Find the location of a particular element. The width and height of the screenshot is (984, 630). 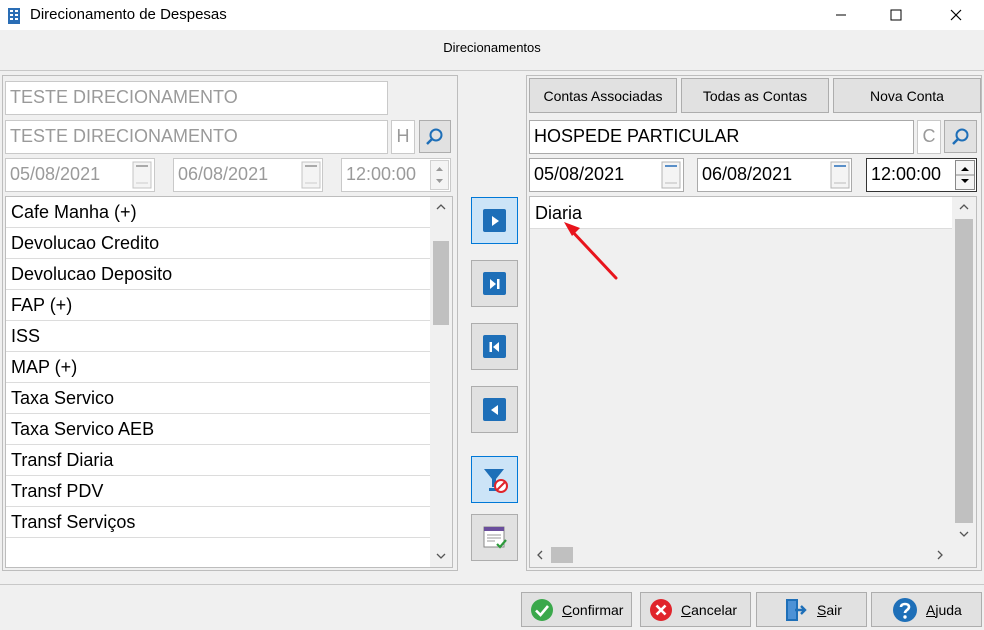

play-right-icon is located at coordinates (494, 220).